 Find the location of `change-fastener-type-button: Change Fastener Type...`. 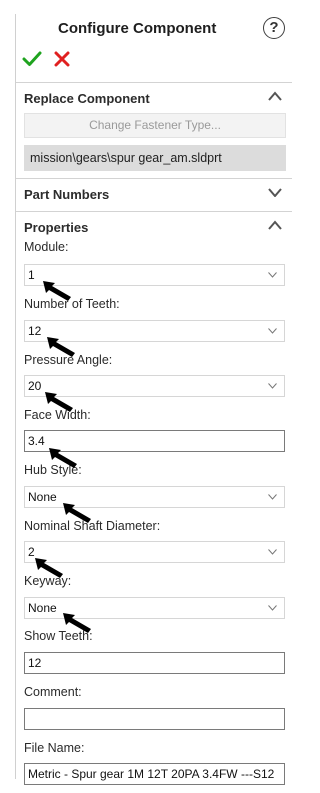

change-fastener-type-button: Change Fastener Type... is located at coordinates (155, 125).